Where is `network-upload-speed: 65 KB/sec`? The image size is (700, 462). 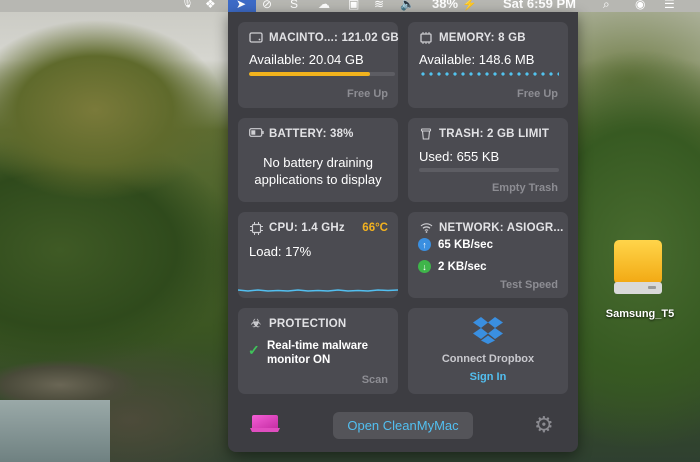
network-upload-speed: 65 KB/sec is located at coordinates (465, 244).